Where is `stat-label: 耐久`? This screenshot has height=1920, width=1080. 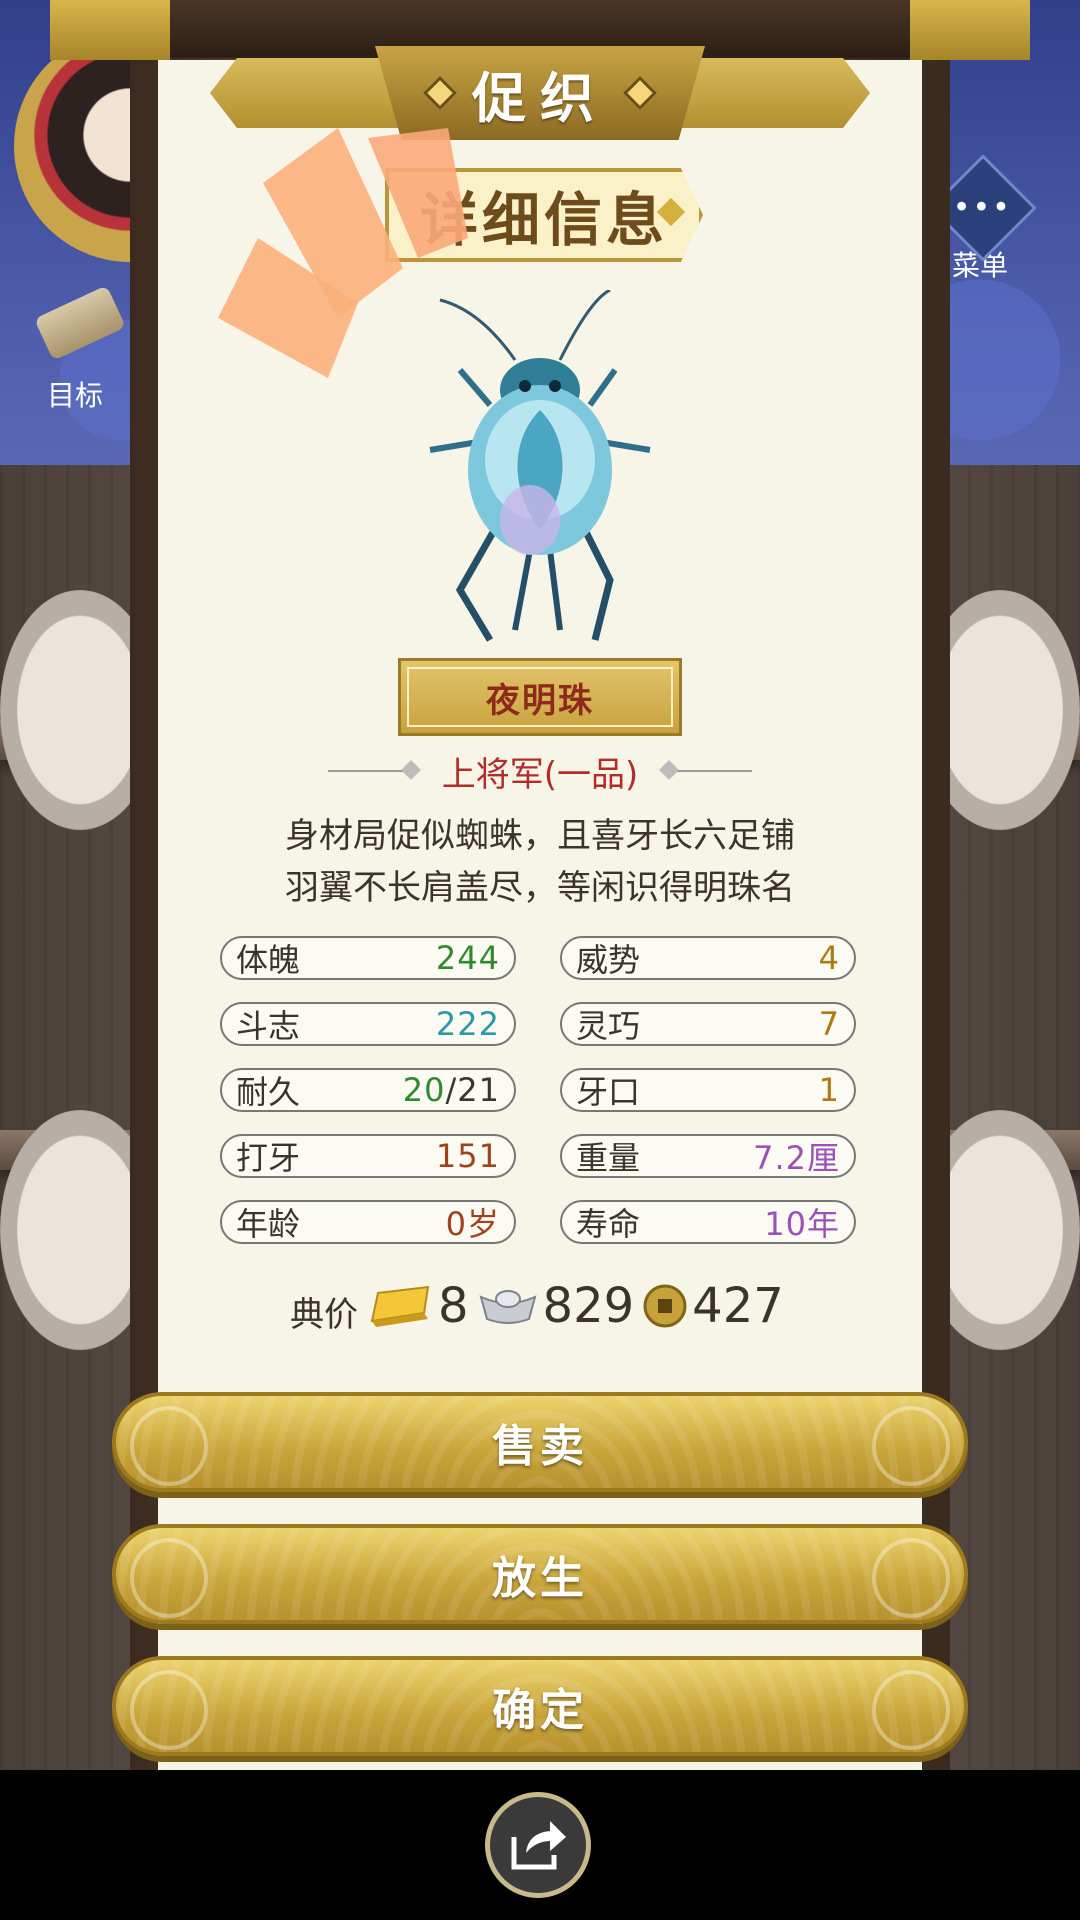 stat-label: 耐久 is located at coordinates (268, 1092).